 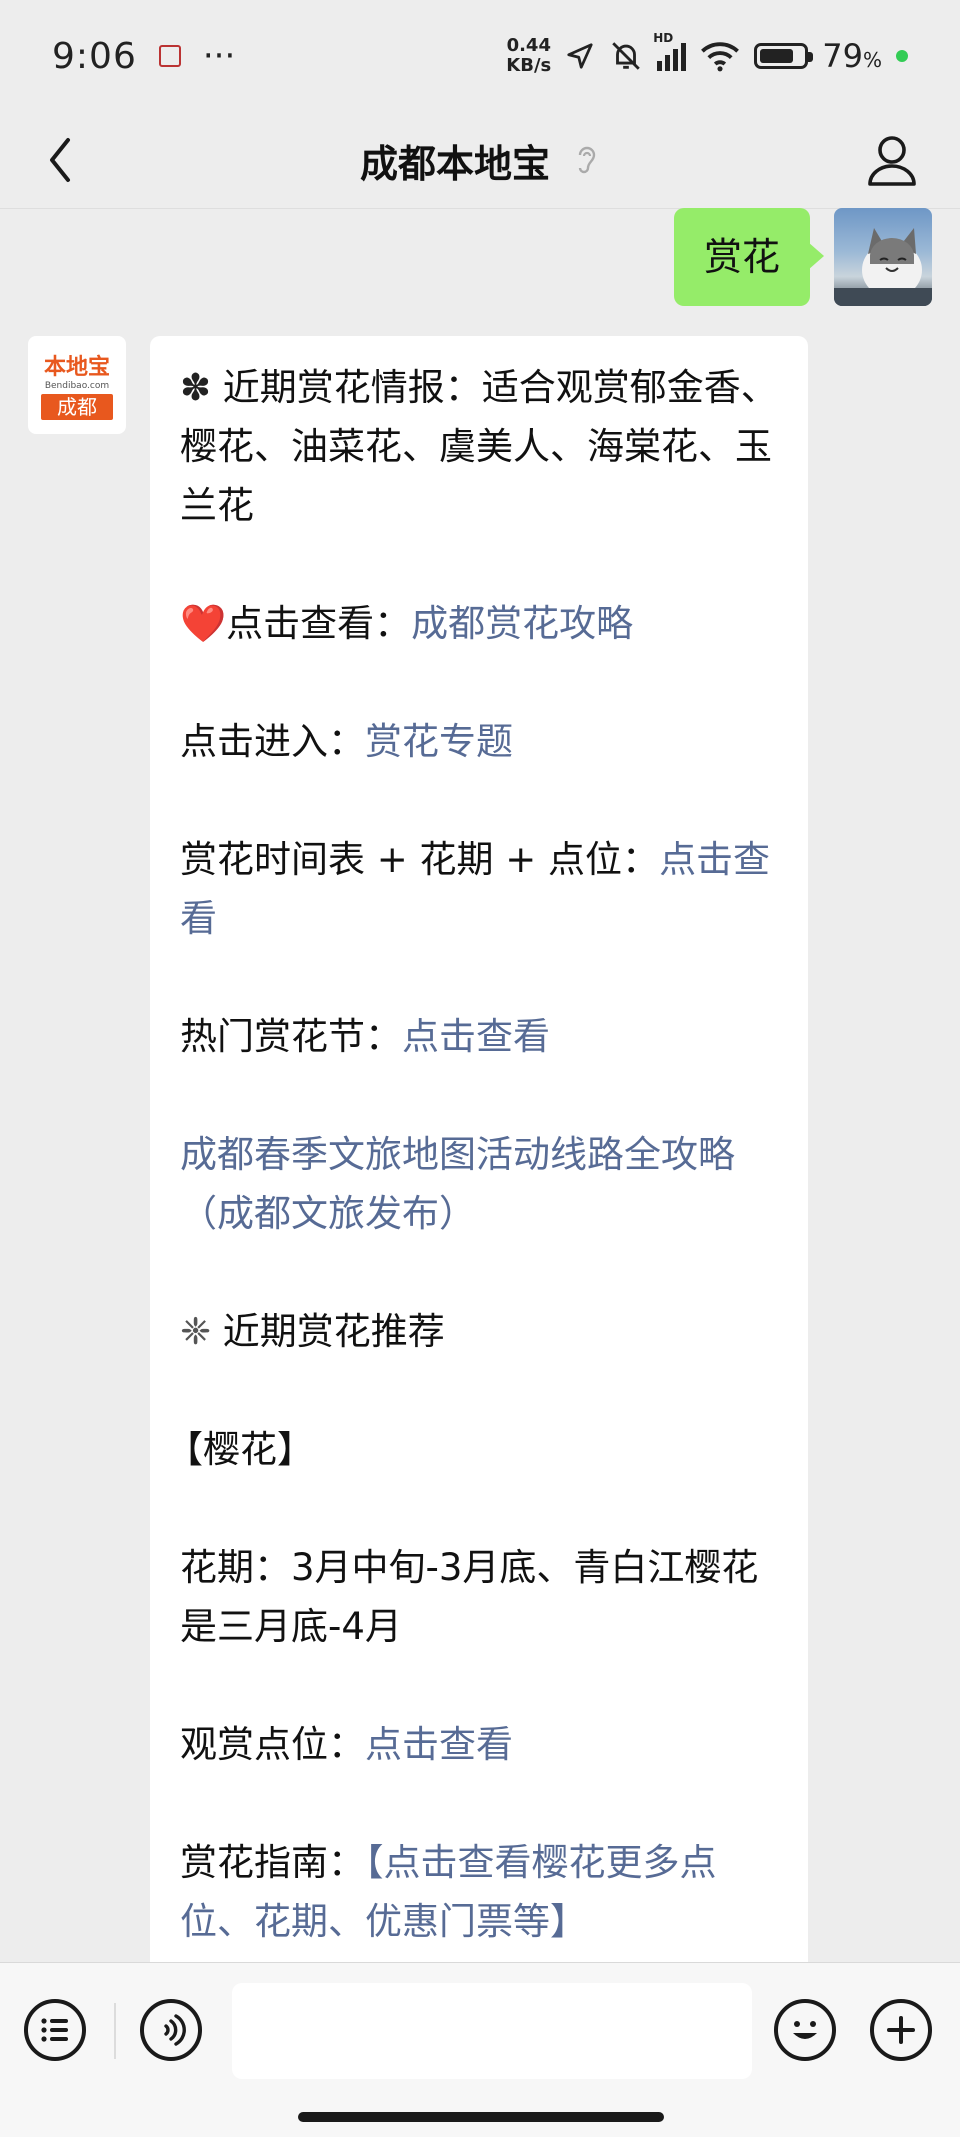 I want to click on more-actions-button, so click(x=901, y=2030).